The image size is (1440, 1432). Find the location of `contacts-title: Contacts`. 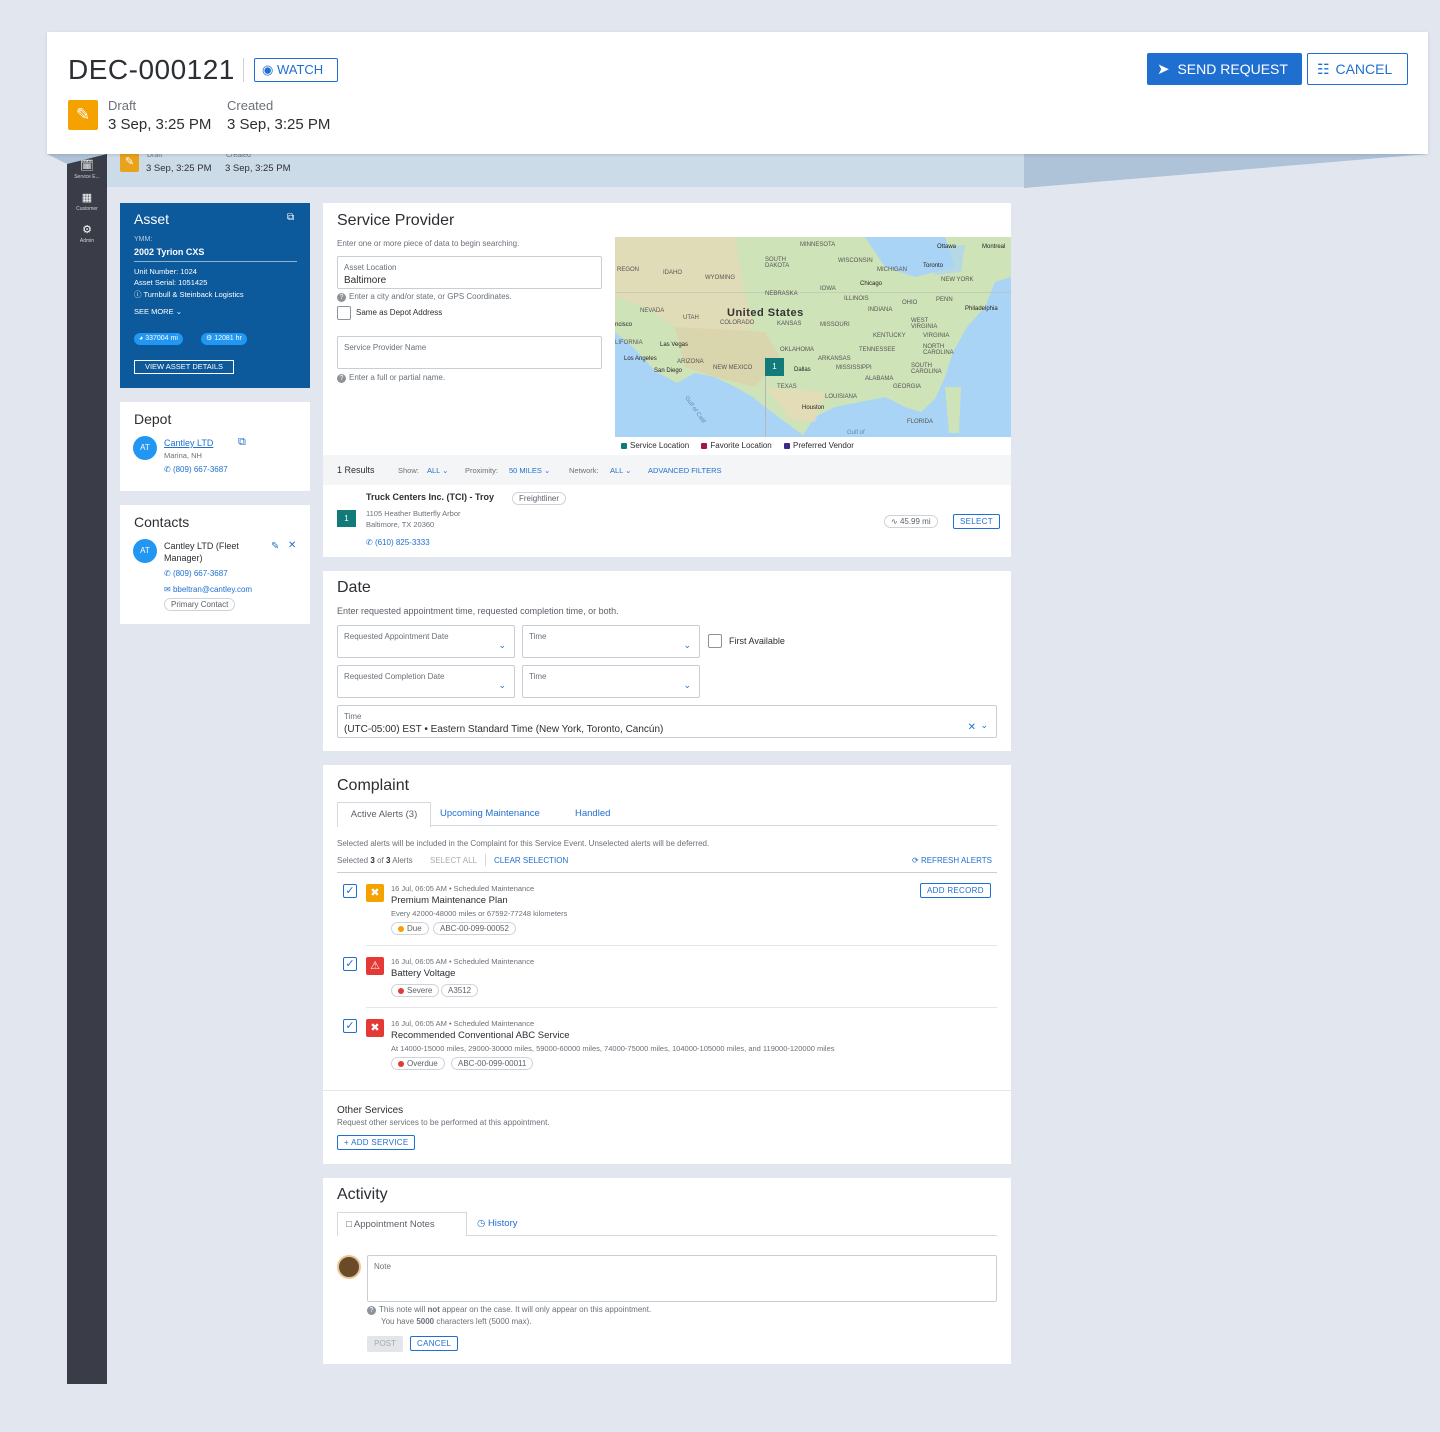

contacts-title: Contacts is located at coordinates (162, 522).